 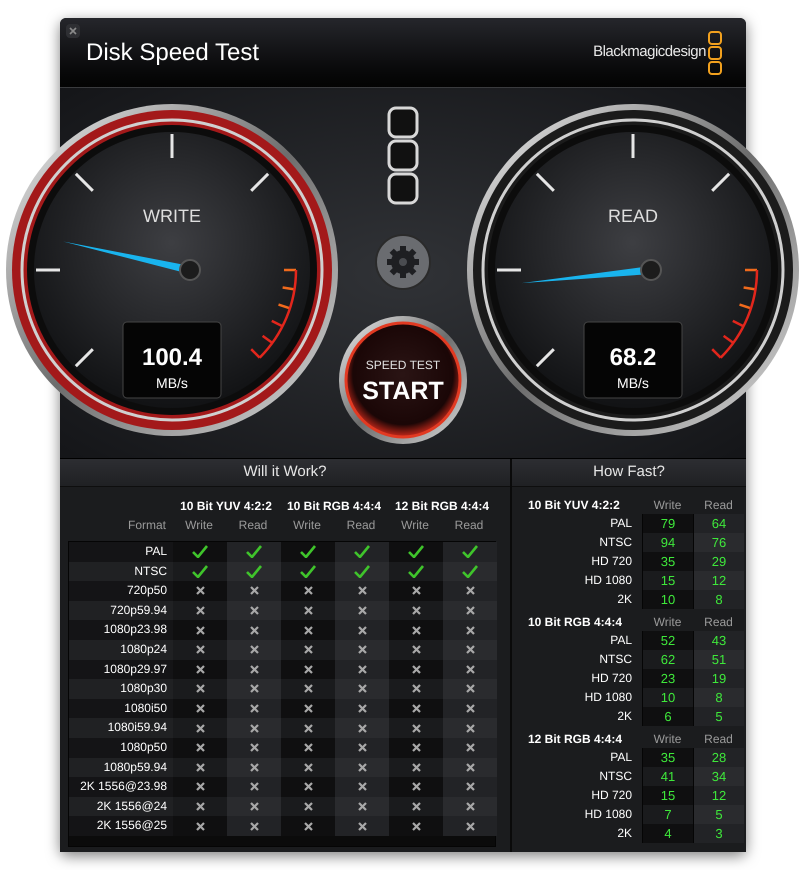 I want to click on speed-cell: 29, so click(x=718, y=561).